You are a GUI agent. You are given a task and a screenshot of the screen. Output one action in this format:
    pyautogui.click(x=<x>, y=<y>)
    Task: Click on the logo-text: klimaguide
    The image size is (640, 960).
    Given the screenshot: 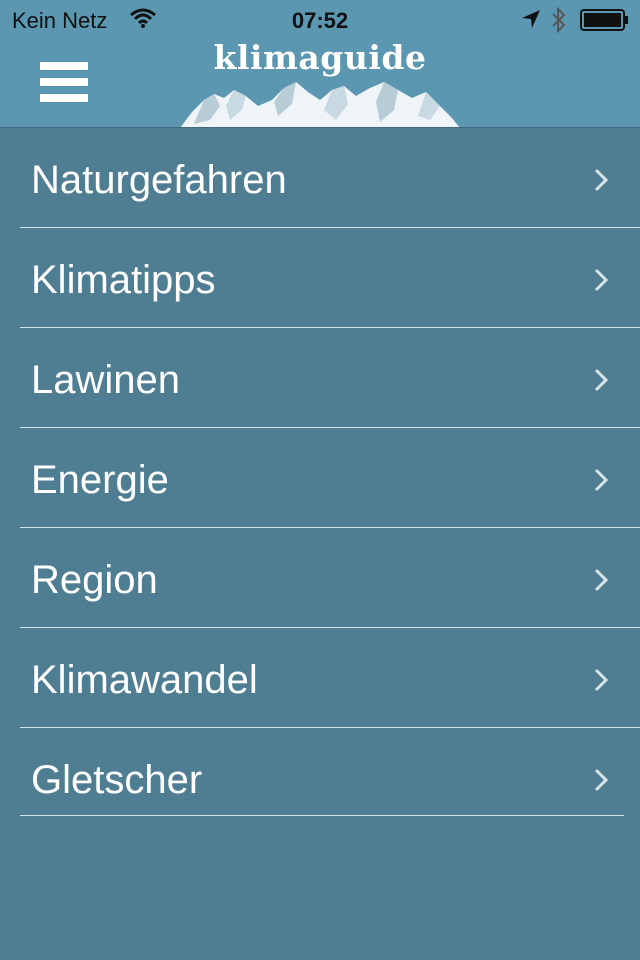 What is the action you would take?
    pyautogui.click(x=320, y=57)
    